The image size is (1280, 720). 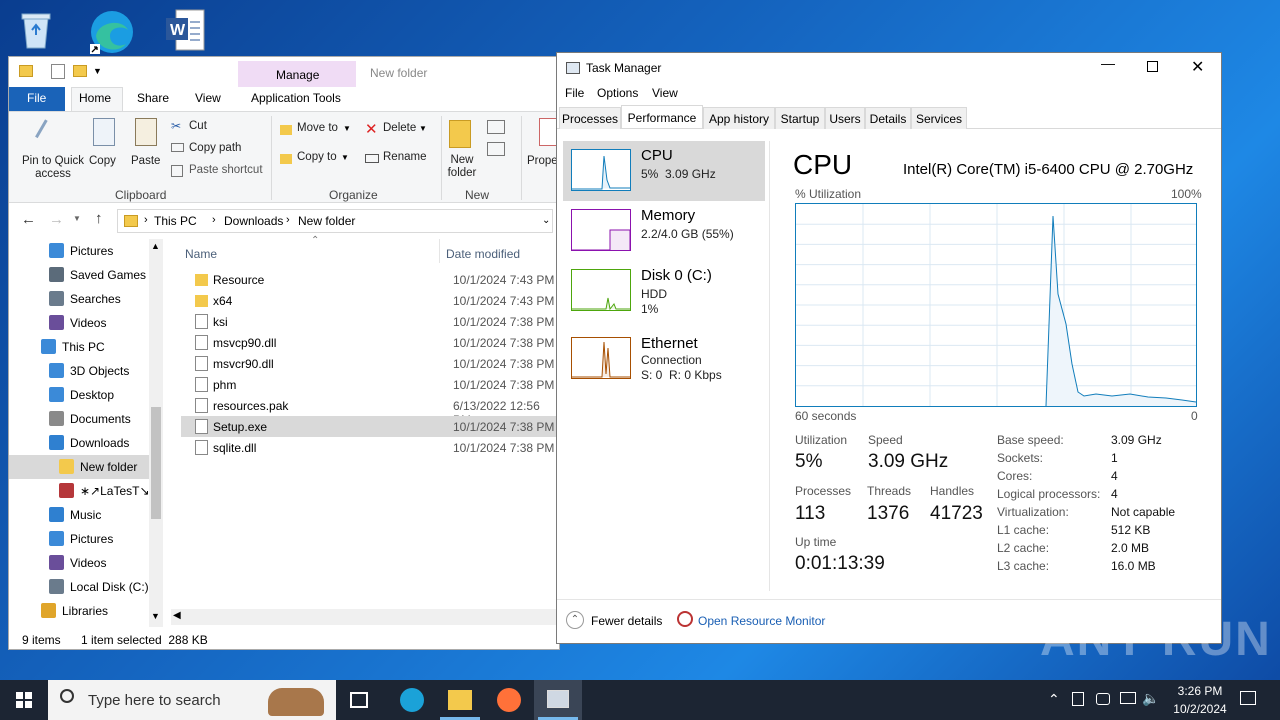 I want to click on recent-locations-icon: ▼, so click(x=77, y=218).